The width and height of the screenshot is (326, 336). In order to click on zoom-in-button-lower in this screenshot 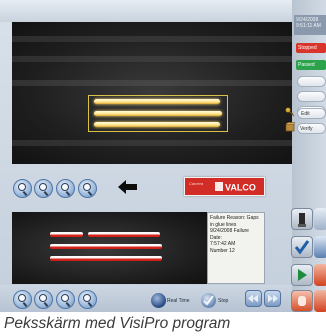, I will do `click(65, 299)`.